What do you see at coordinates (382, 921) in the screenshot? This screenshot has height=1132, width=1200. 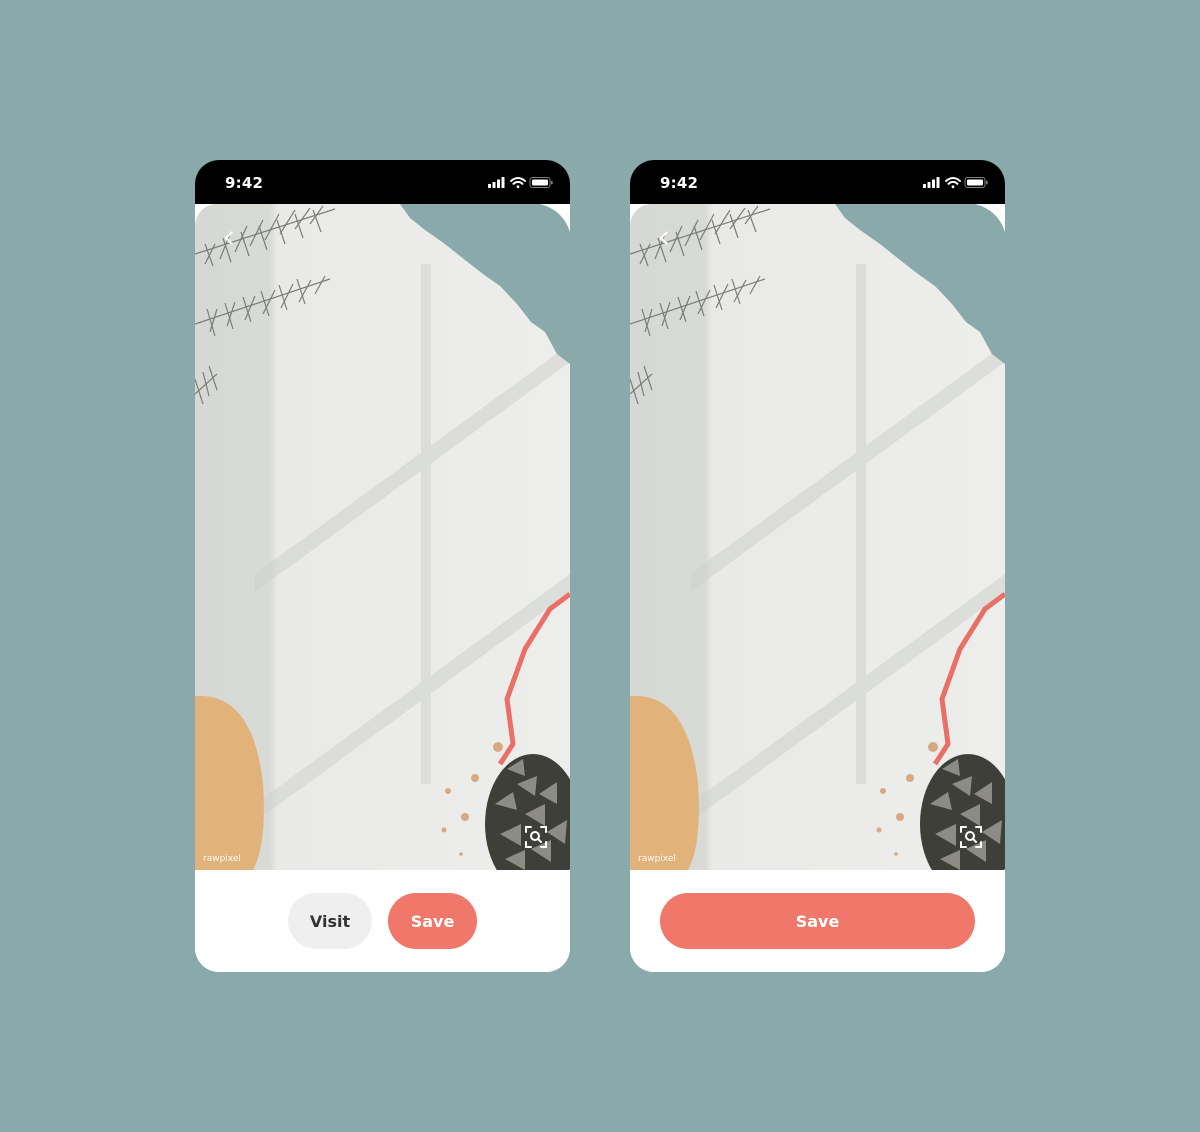 I see `action-bar: Visit Save` at bounding box center [382, 921].